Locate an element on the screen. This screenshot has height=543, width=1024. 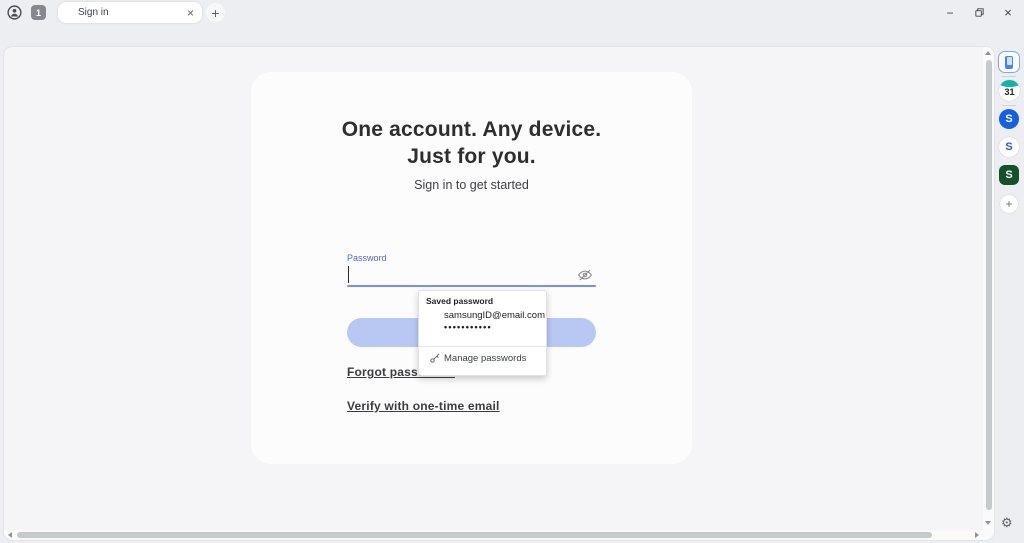
password-label: Password is located at coordinates (367, 258).